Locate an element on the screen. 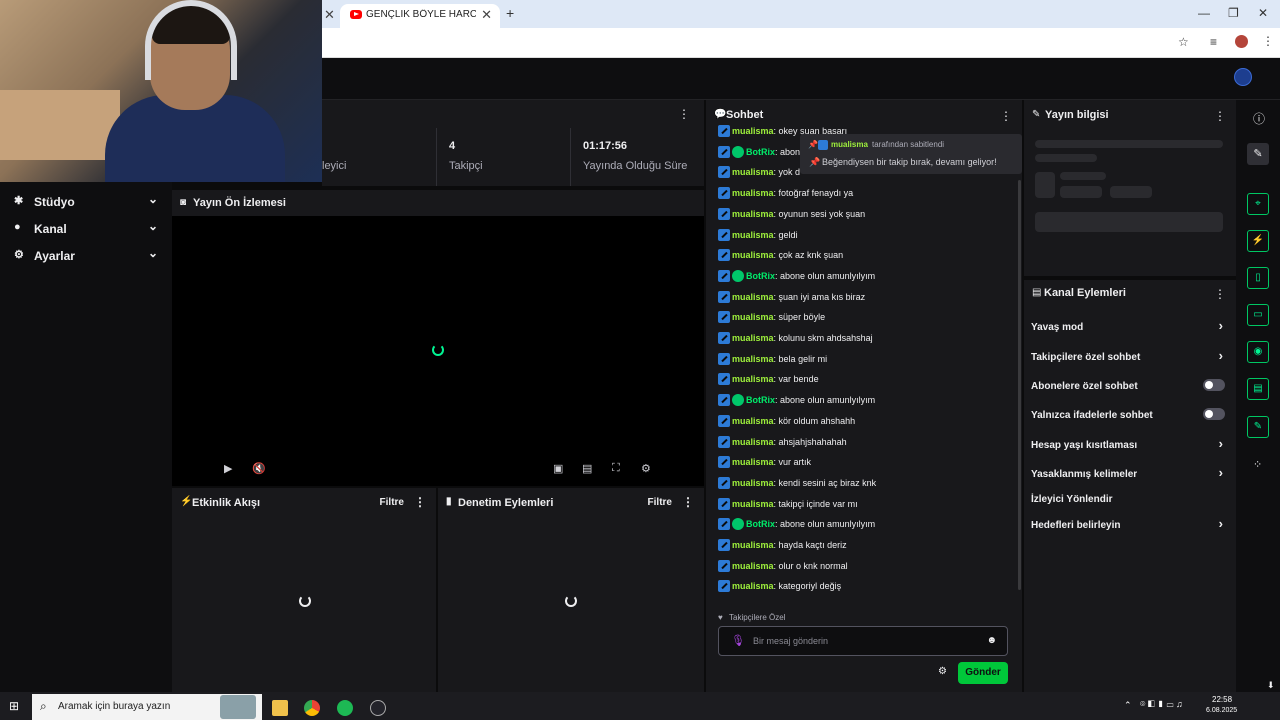 The height and width of the screenshot is (720, 1280). chat-message: mualisma: bela gelir mi is located at coordinates (772, 361).